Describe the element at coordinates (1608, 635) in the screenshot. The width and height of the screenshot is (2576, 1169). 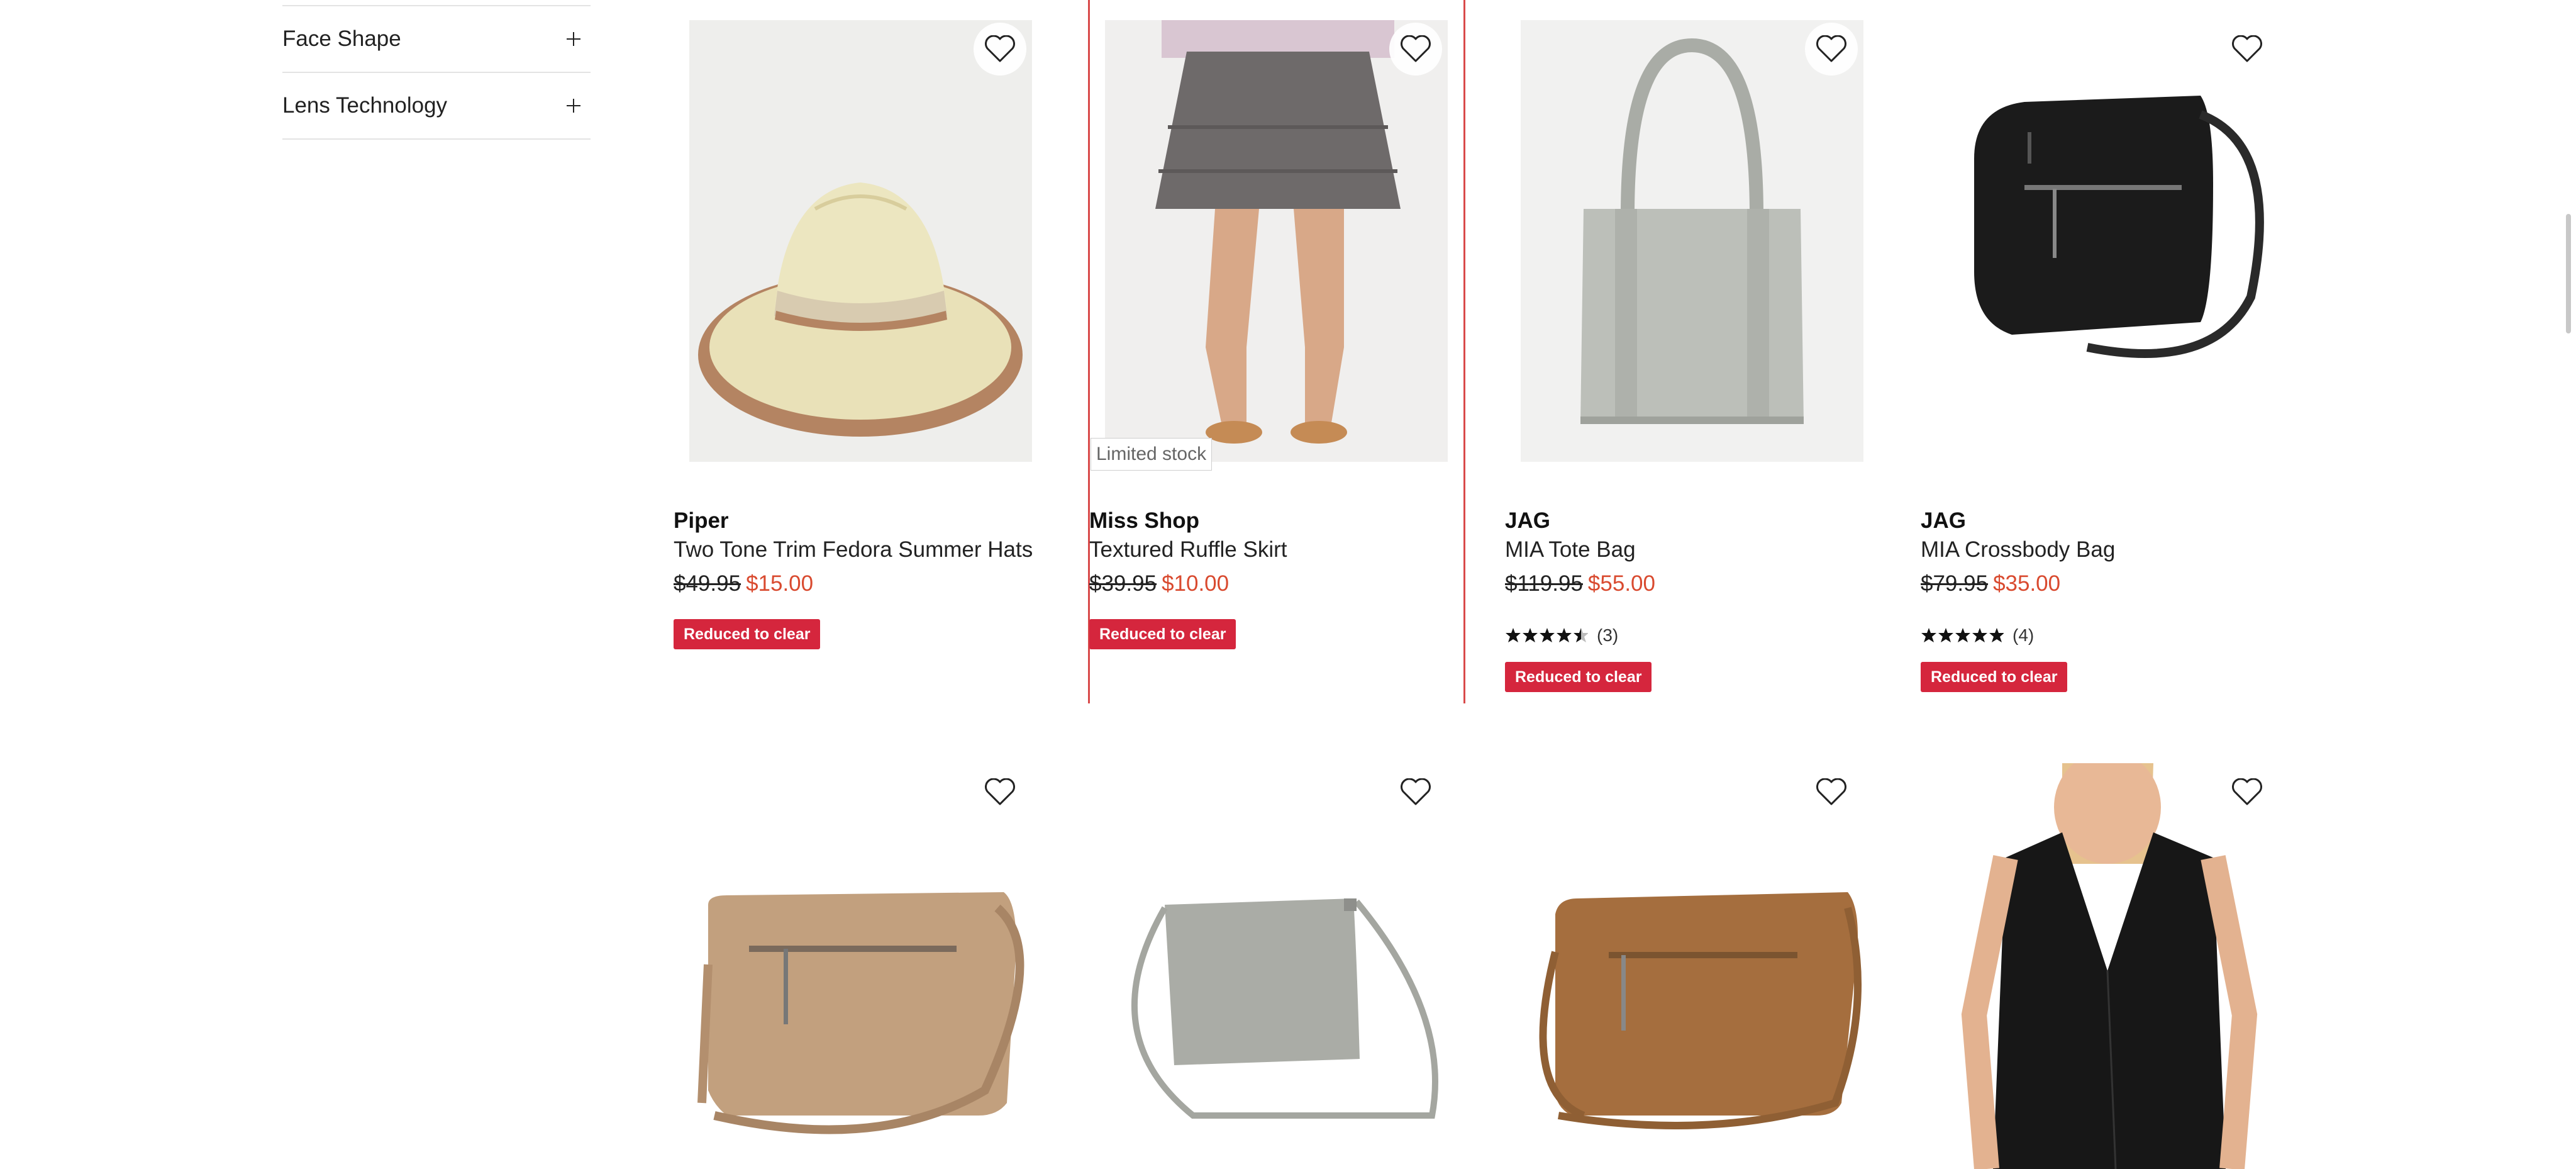
I see `review-count: (3)` at that location.